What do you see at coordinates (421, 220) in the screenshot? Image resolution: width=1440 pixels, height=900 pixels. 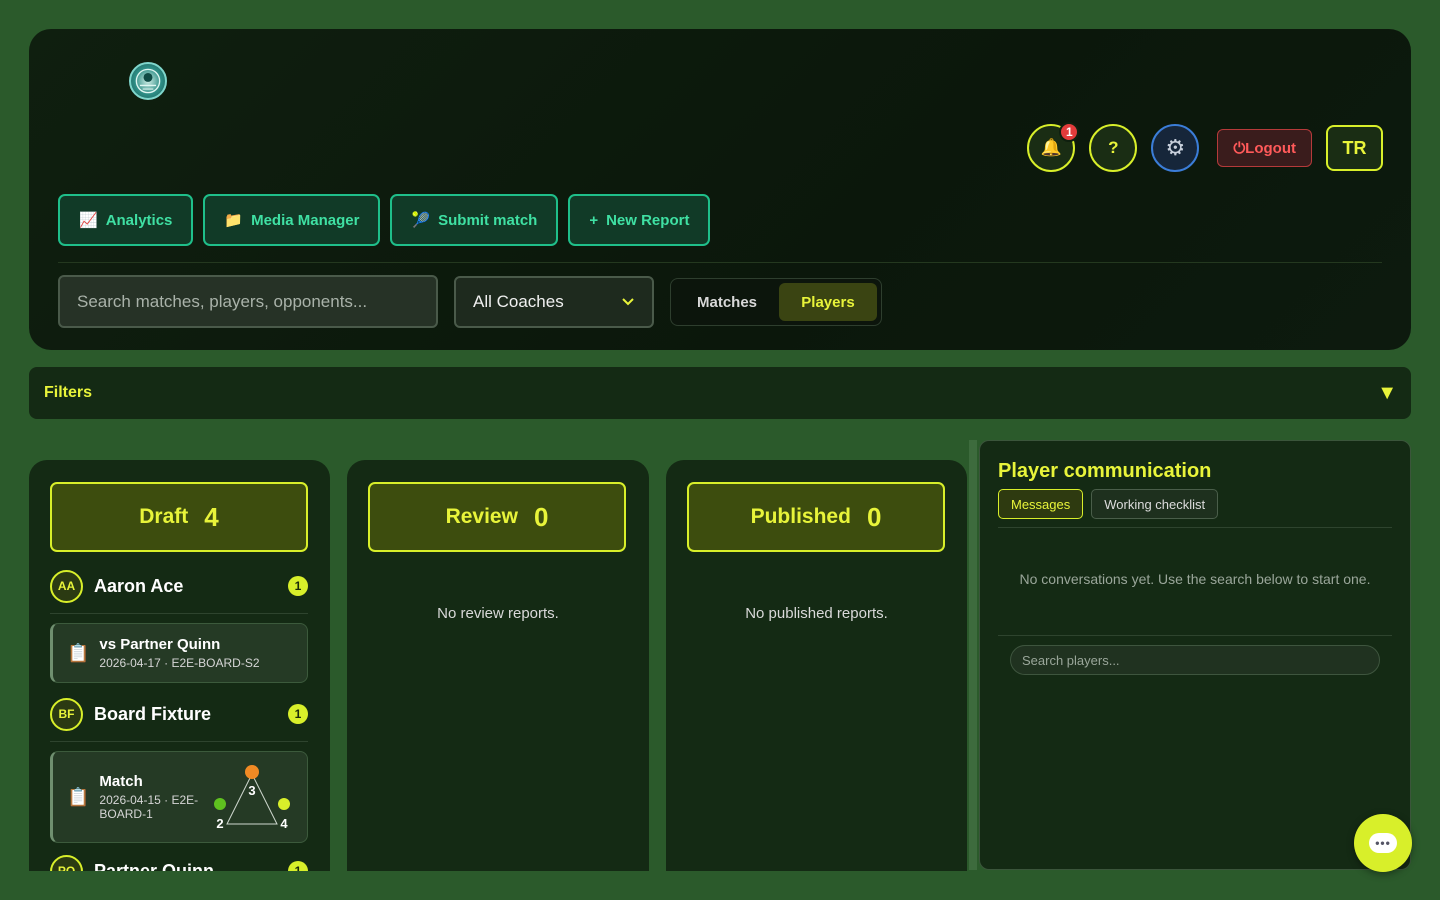 I see `tennis-ball-icon: 🎾` at bounding box center [421, 220].